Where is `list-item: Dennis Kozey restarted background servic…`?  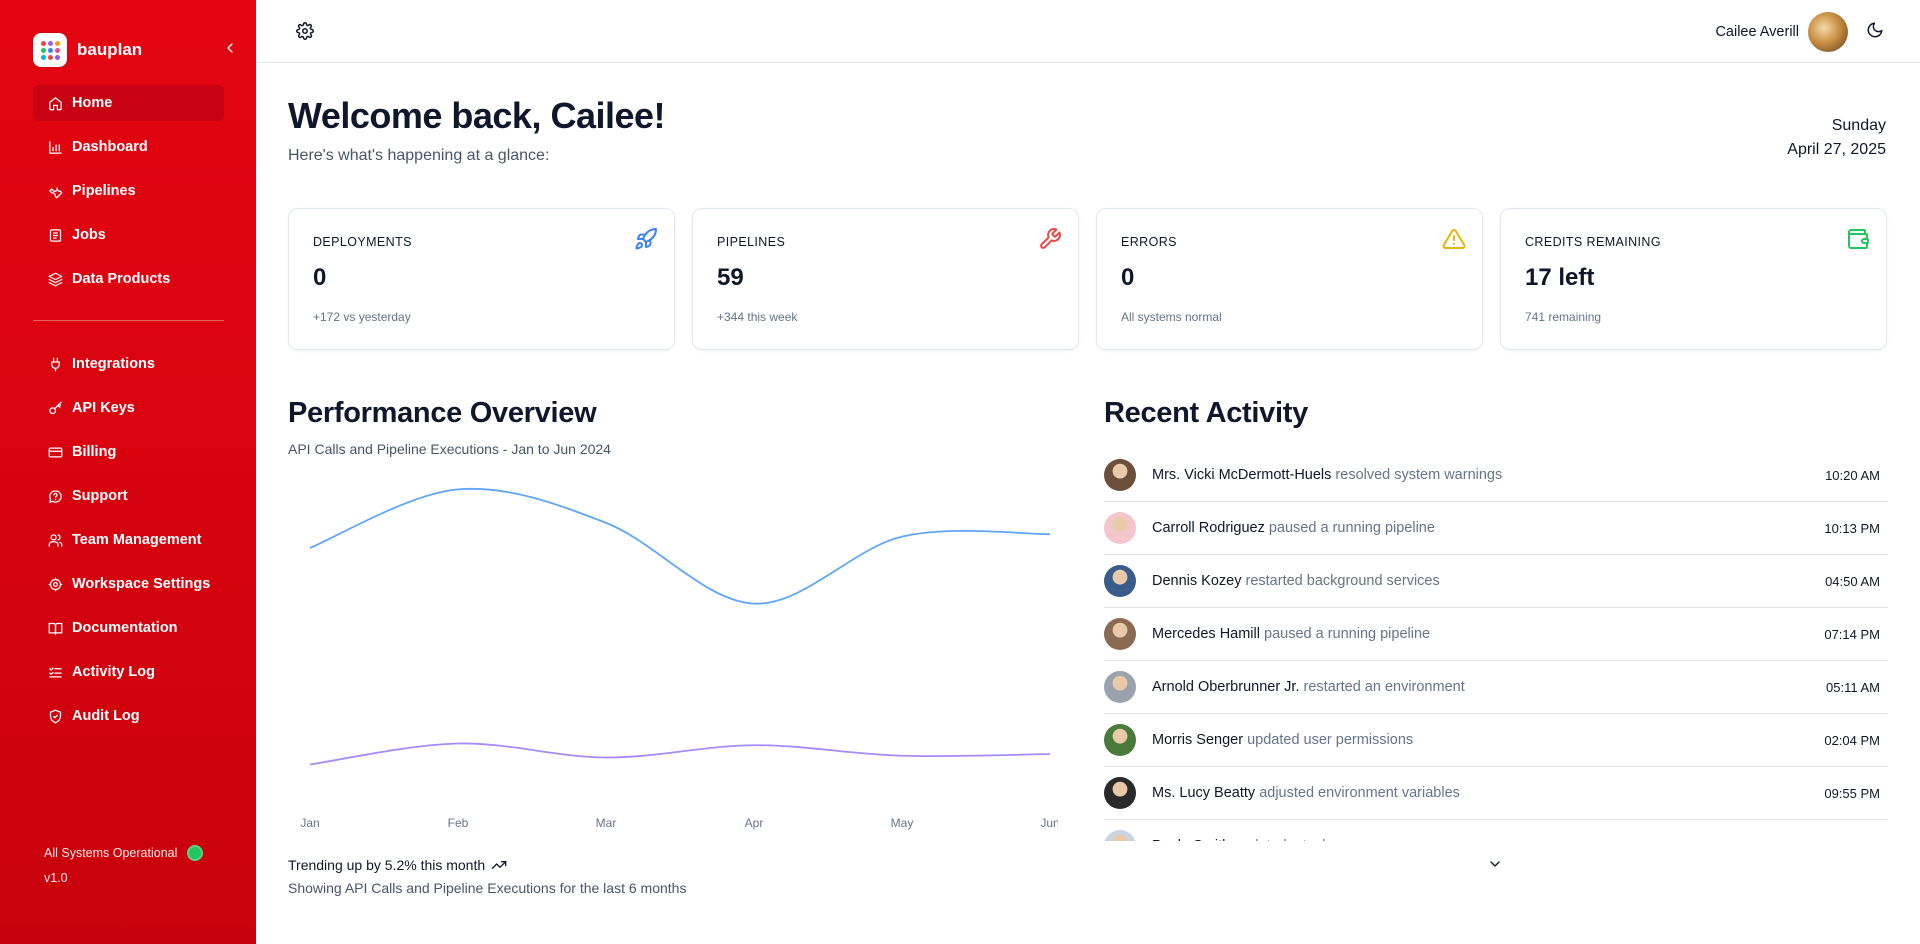
list-item: Dennis Kozey restarted background servic… is located at coordinates (1496, 581).